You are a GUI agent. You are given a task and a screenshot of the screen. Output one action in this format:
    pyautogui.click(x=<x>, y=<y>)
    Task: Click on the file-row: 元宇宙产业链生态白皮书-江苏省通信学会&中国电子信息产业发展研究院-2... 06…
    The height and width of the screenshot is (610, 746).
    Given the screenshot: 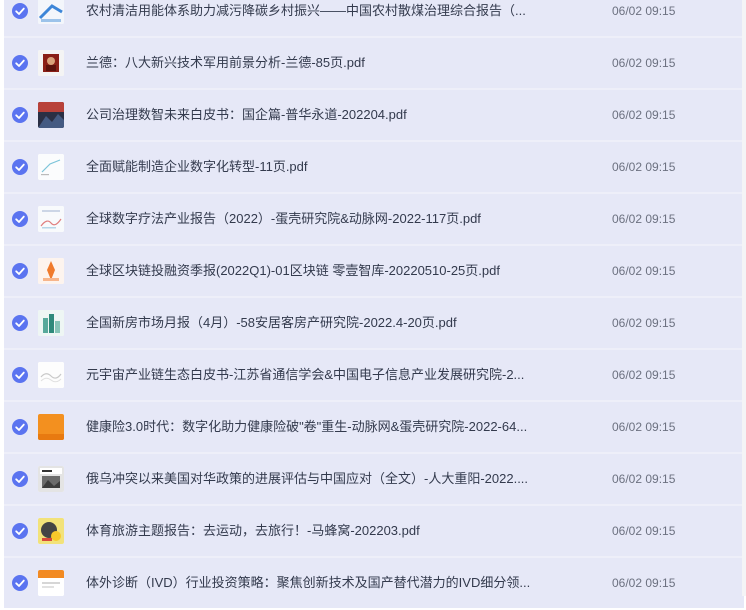 What is the action you would take?
    pyautogui.click(x=374, y=375)
    